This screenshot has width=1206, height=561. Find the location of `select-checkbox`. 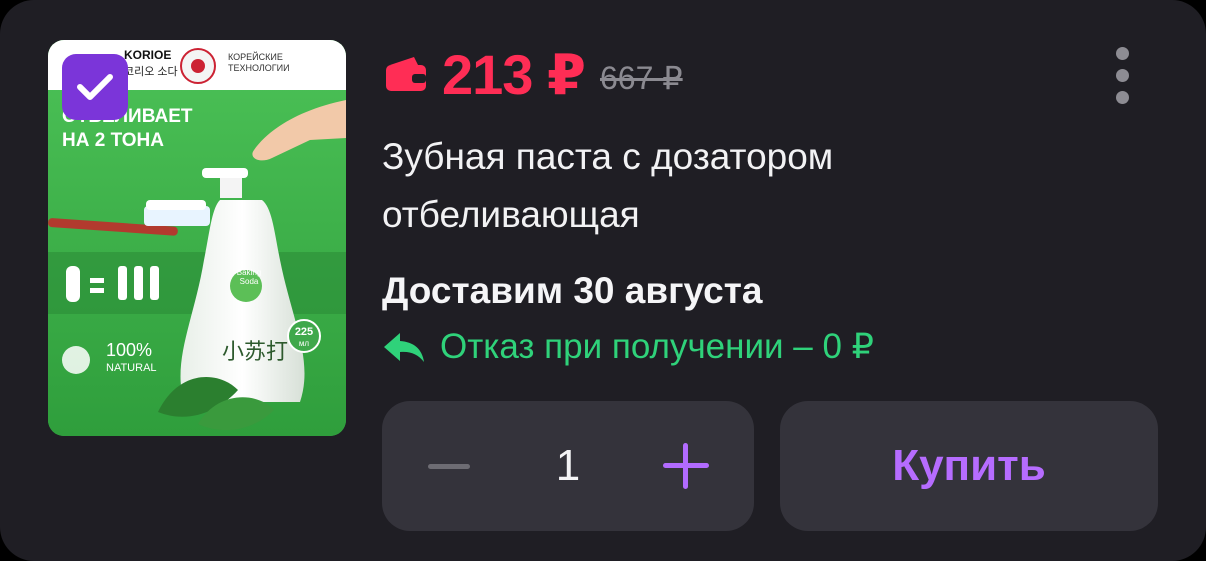

select-checkbox is located at coordinates (95, 87).